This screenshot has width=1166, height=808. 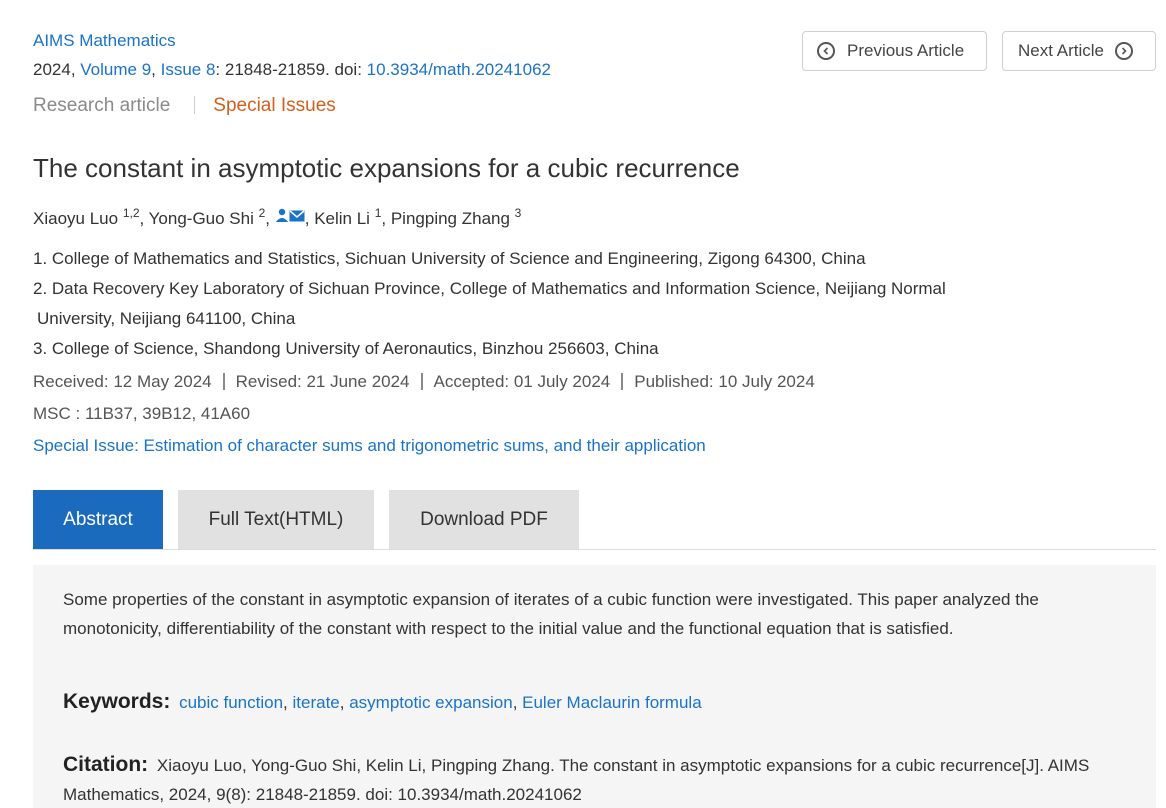 I want to click on author-affil-sup: 3, so click(x=518, y=213).